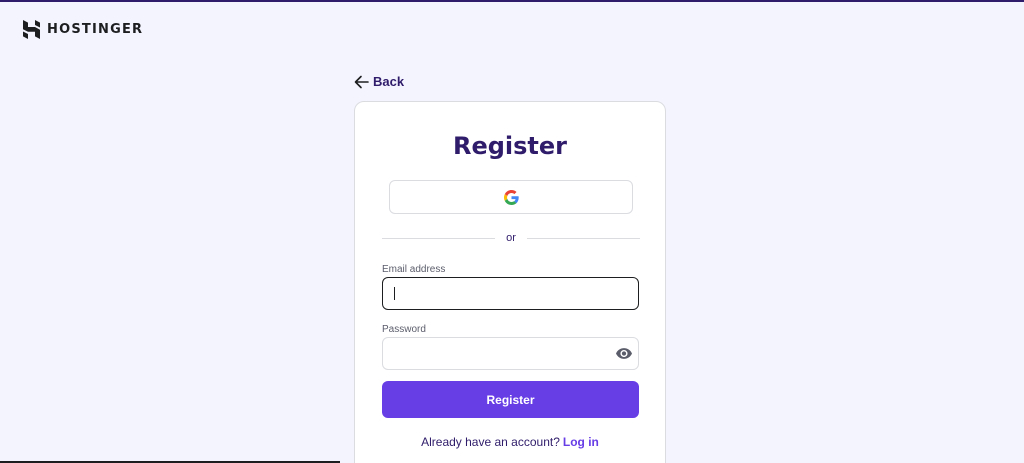 The width and height of the screenshot is (1024, 463). I want to click on back-link: Back, so click(379, 81).